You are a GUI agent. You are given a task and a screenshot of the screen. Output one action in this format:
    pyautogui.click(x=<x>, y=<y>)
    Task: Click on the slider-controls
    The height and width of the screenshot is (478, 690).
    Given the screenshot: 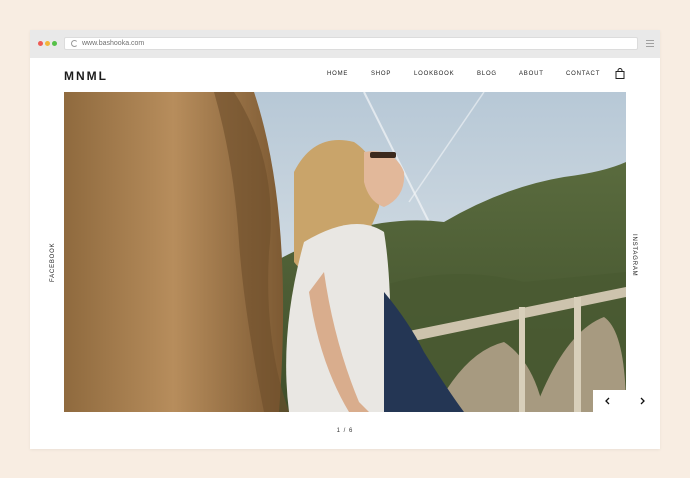 What is the action you would take?
    pyautogui.click(x=626, y=401)
    